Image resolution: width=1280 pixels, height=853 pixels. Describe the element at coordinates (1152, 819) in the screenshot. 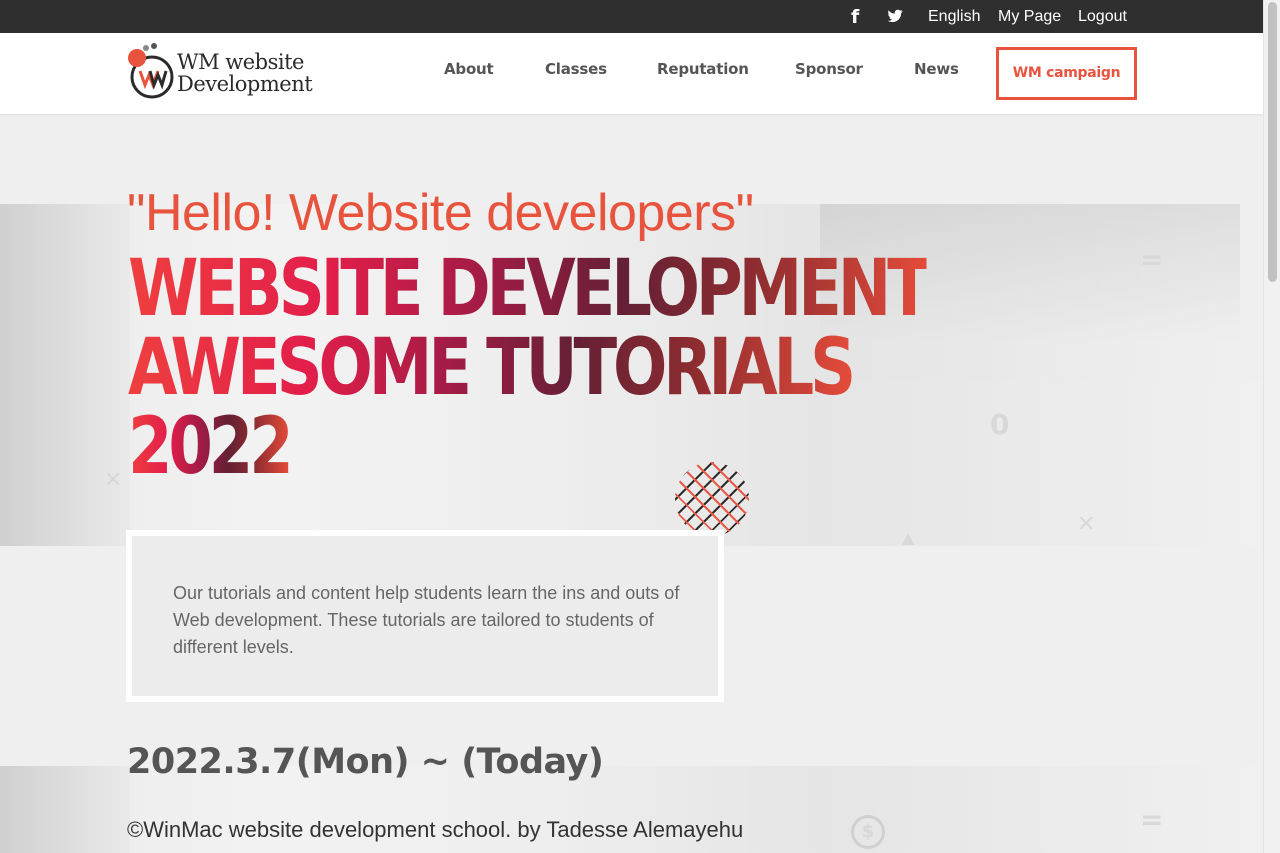

I see `equals-decoration-icon-footer: =` at that location.